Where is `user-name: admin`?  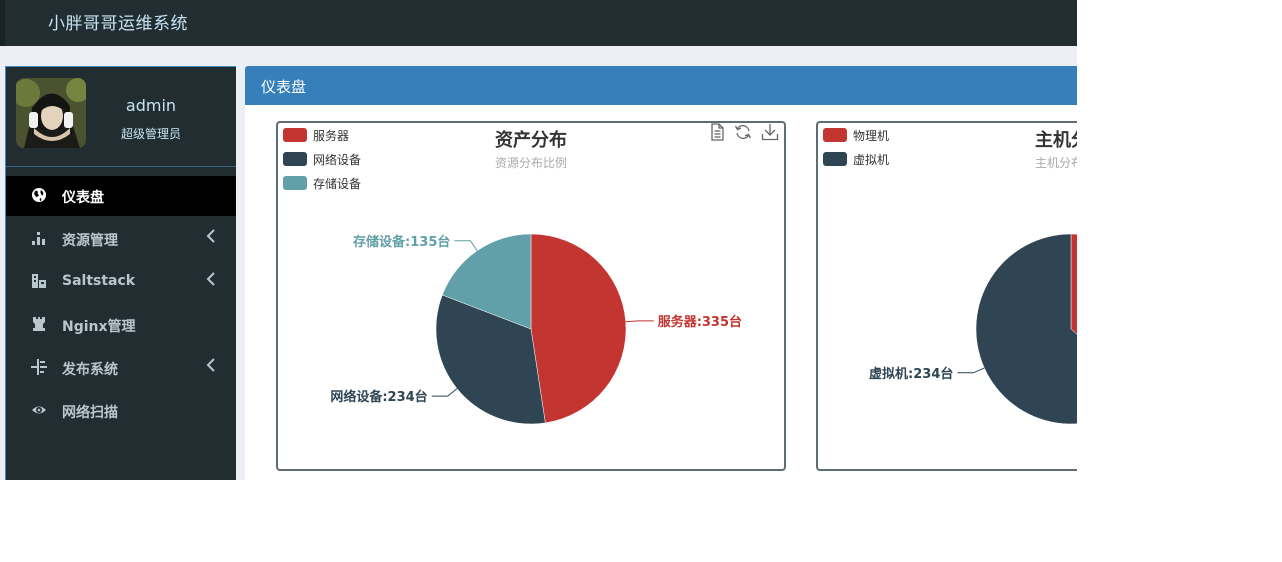
user-name: admin is located at coordinates (151, 105).